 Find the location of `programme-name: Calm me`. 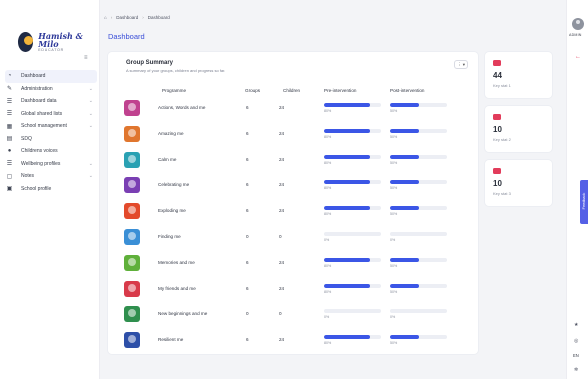

programme-name: Calm me is located at coordinates (167, 159).